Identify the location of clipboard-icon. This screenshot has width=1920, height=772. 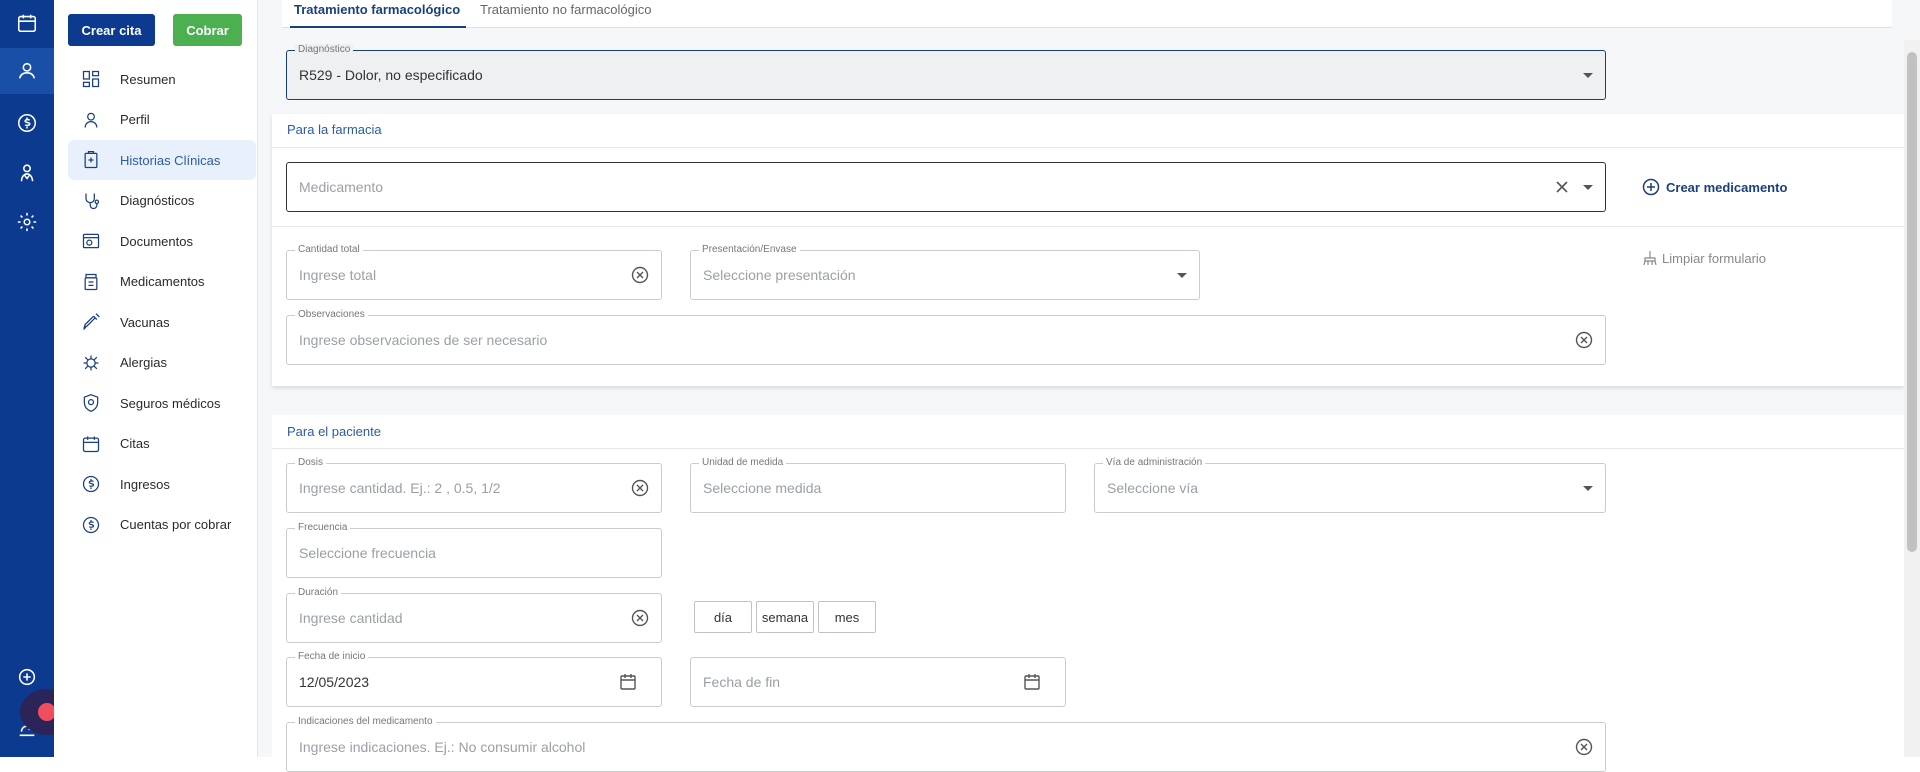
(91, 160).